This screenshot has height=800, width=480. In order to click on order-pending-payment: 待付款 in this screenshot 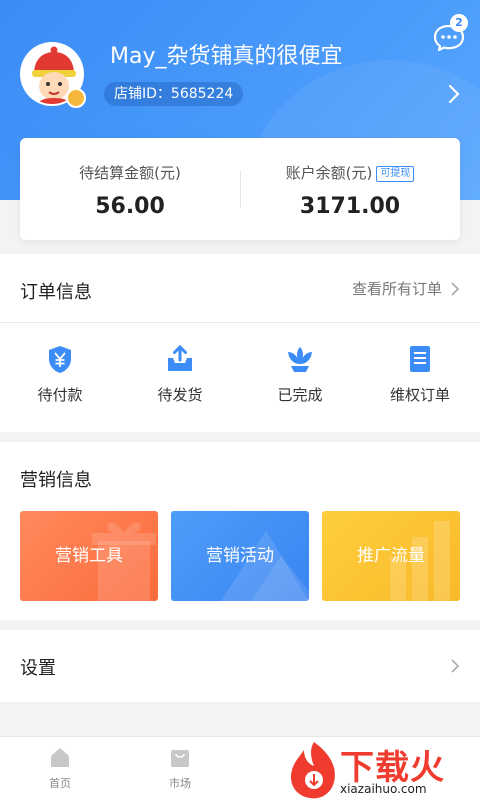, I will do `click(60, 374)`.